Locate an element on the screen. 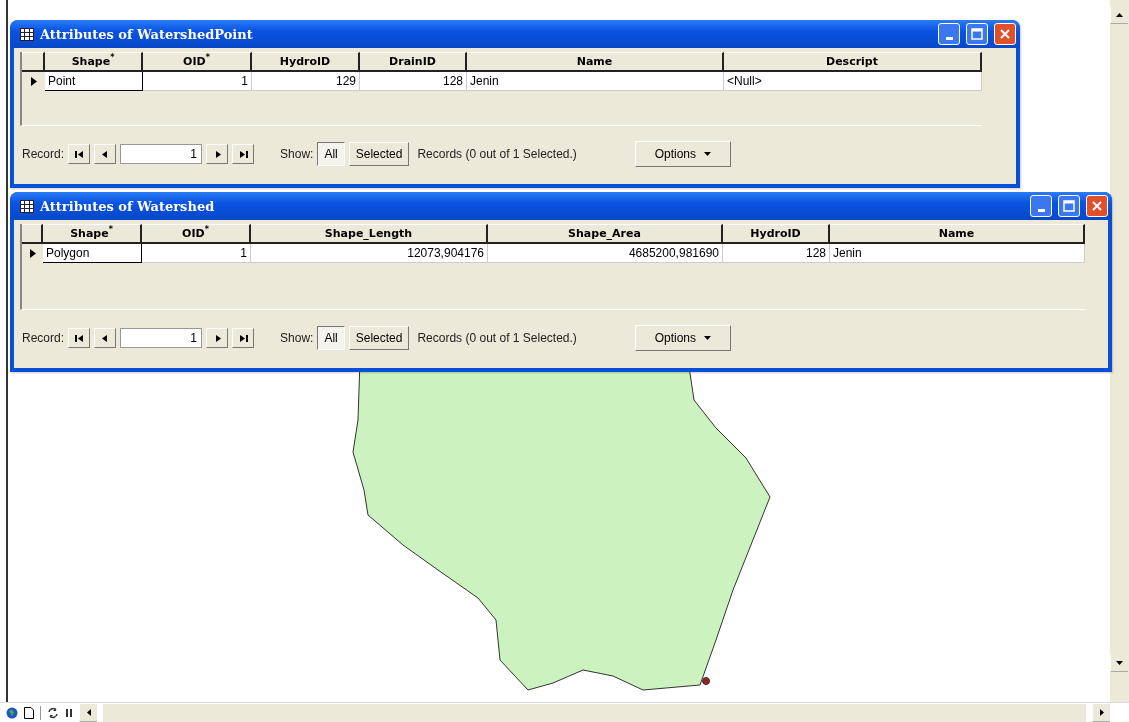  scroll-down-button is located at coordinates (1119, 663).